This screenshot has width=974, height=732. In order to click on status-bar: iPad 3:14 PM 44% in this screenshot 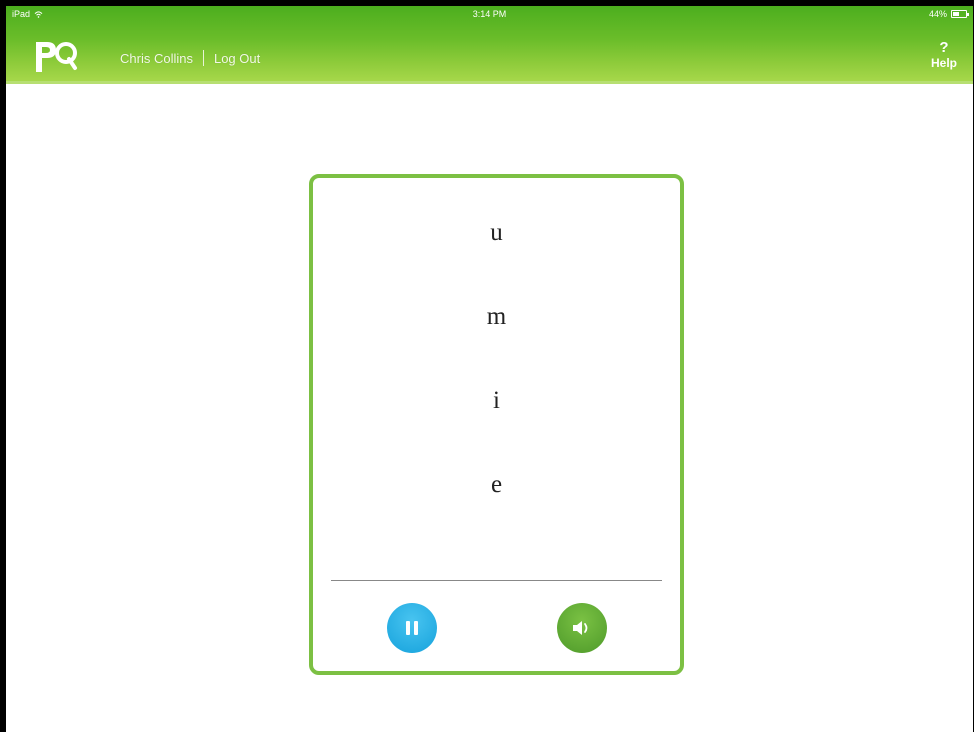, I will do `click(489, 14)`.